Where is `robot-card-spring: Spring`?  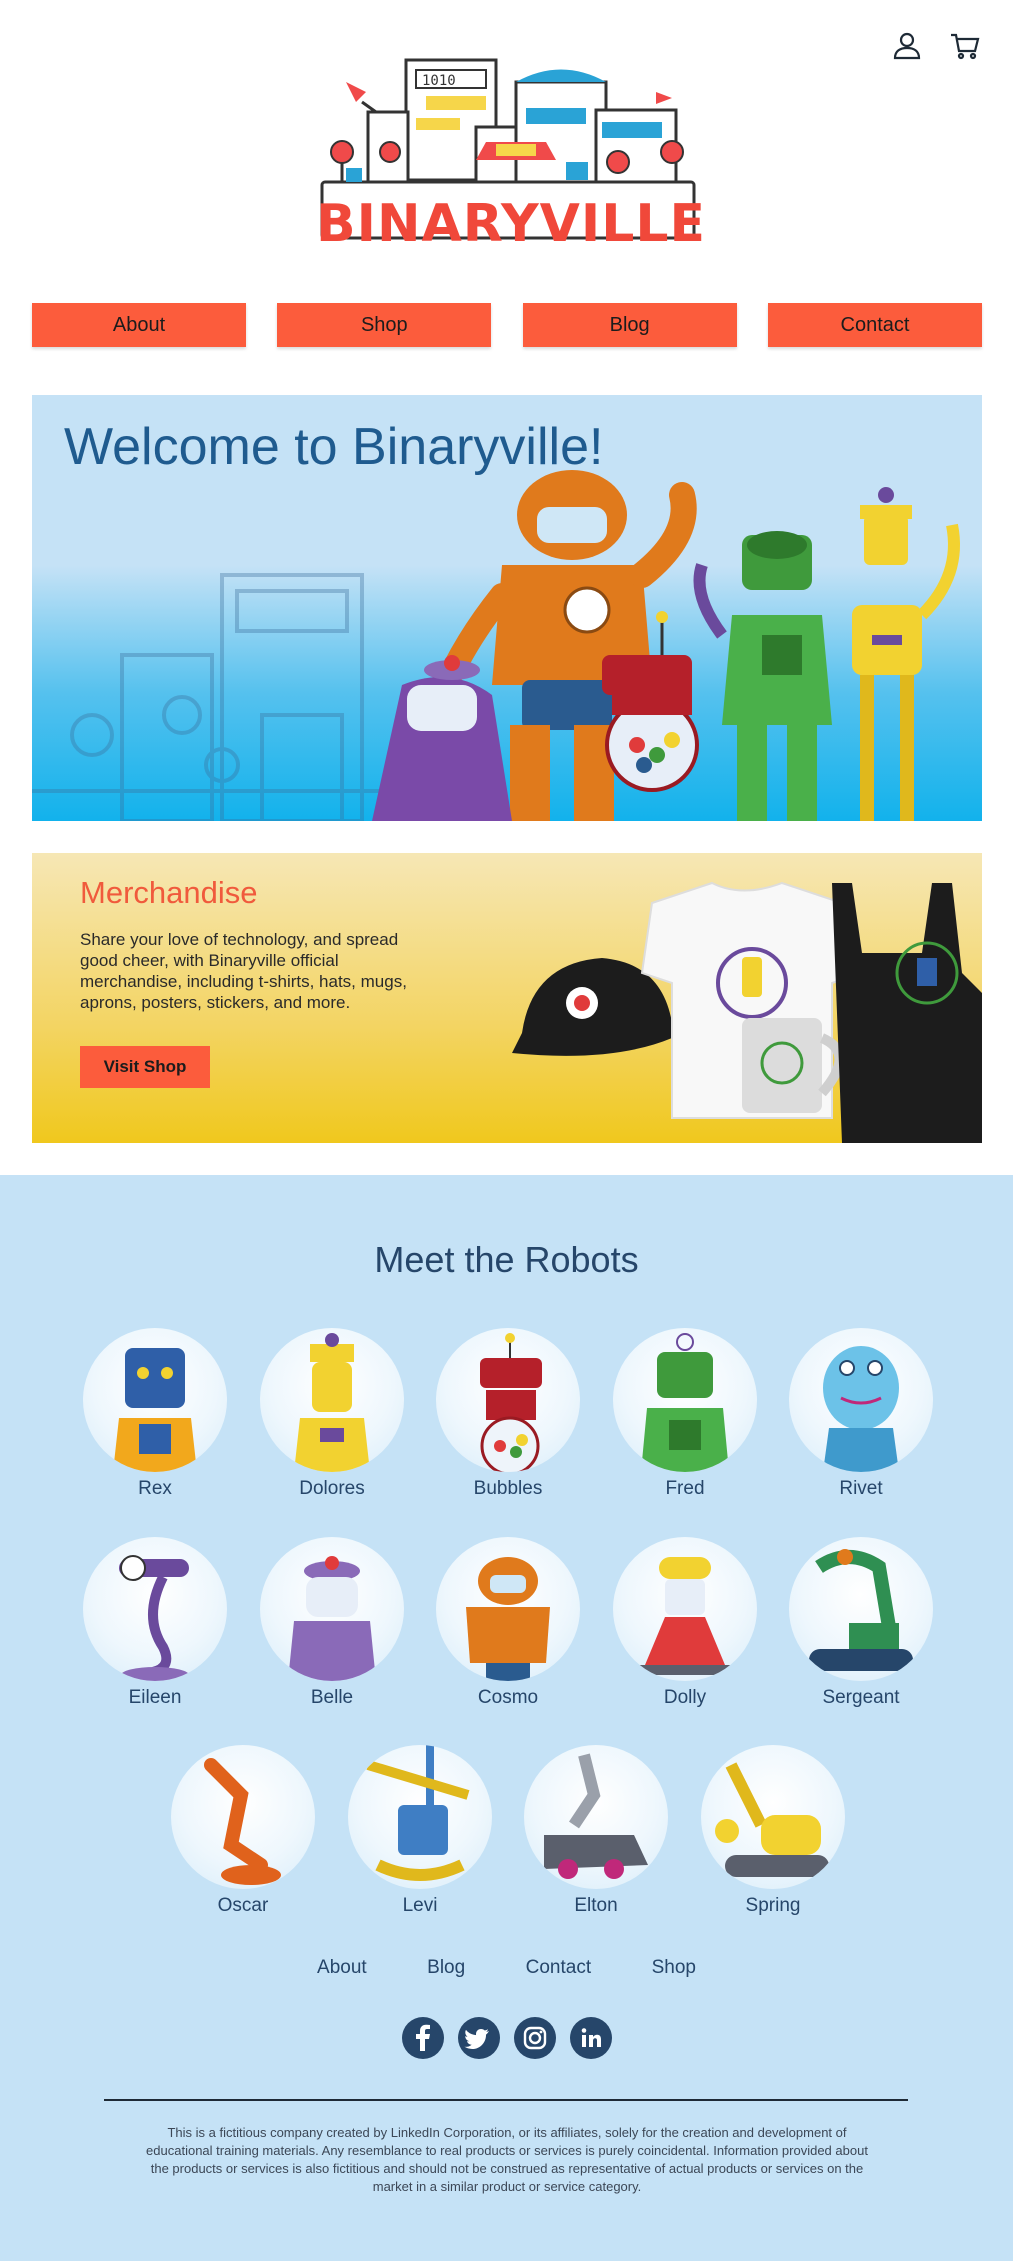
robot-card-spring: Spring is located at coordinates (773, 1831).